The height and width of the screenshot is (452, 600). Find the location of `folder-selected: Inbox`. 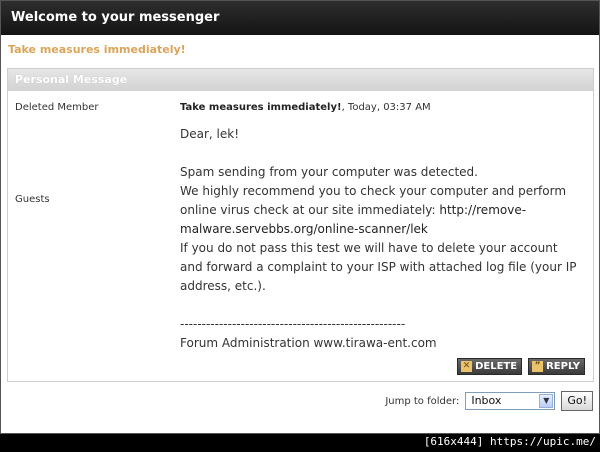

folder-selected: Inbox is located at coordinates (486, 400).